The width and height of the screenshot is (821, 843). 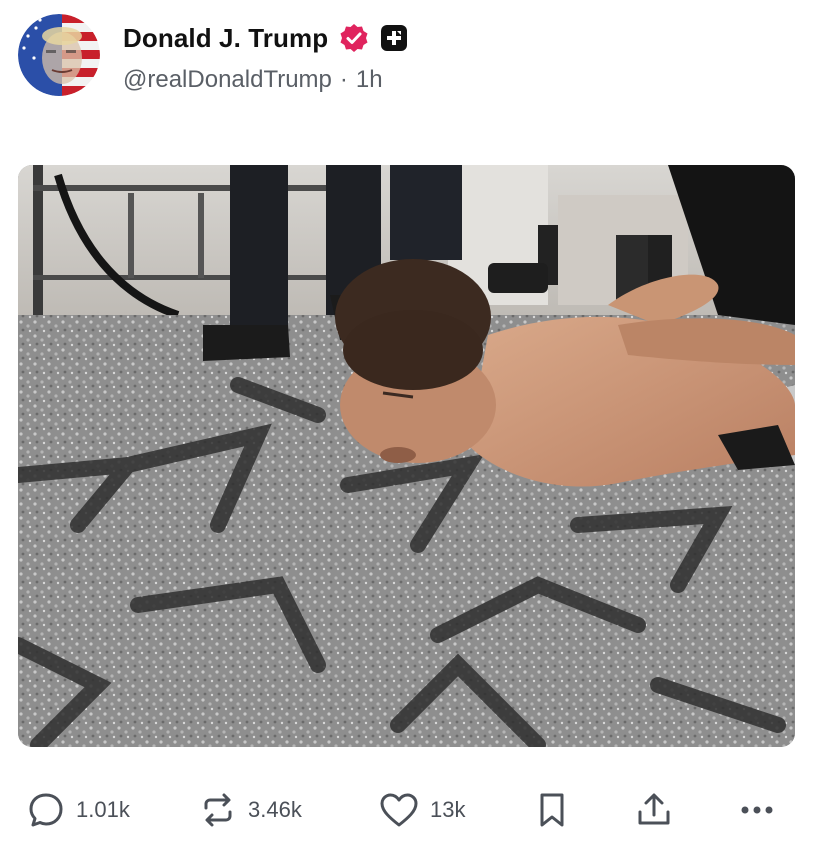 What do you see at coordinates (218, 810) in the screenshot?
I see `repost-icon` at bounding box center [218, 810].